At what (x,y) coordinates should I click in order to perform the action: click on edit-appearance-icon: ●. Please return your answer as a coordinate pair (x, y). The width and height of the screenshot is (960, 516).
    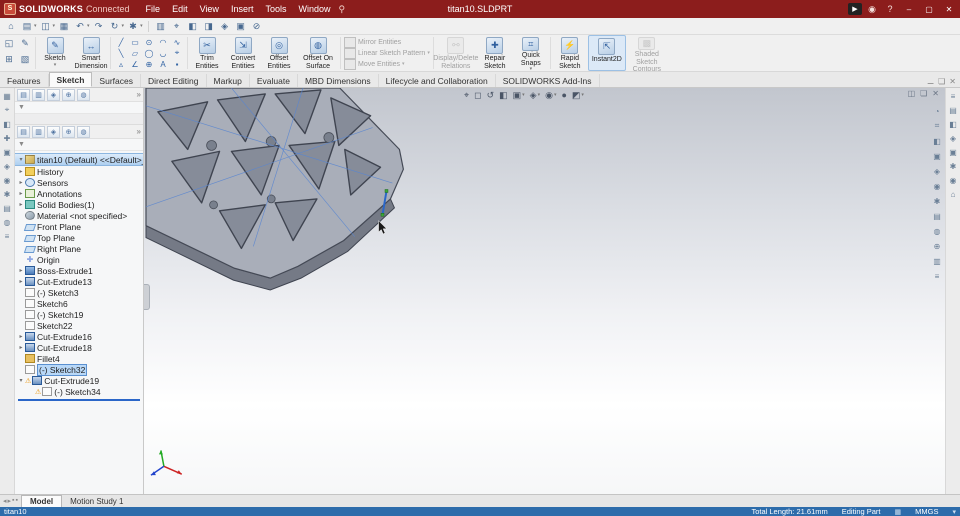
    Looking at the image, I should click on (563, 95).